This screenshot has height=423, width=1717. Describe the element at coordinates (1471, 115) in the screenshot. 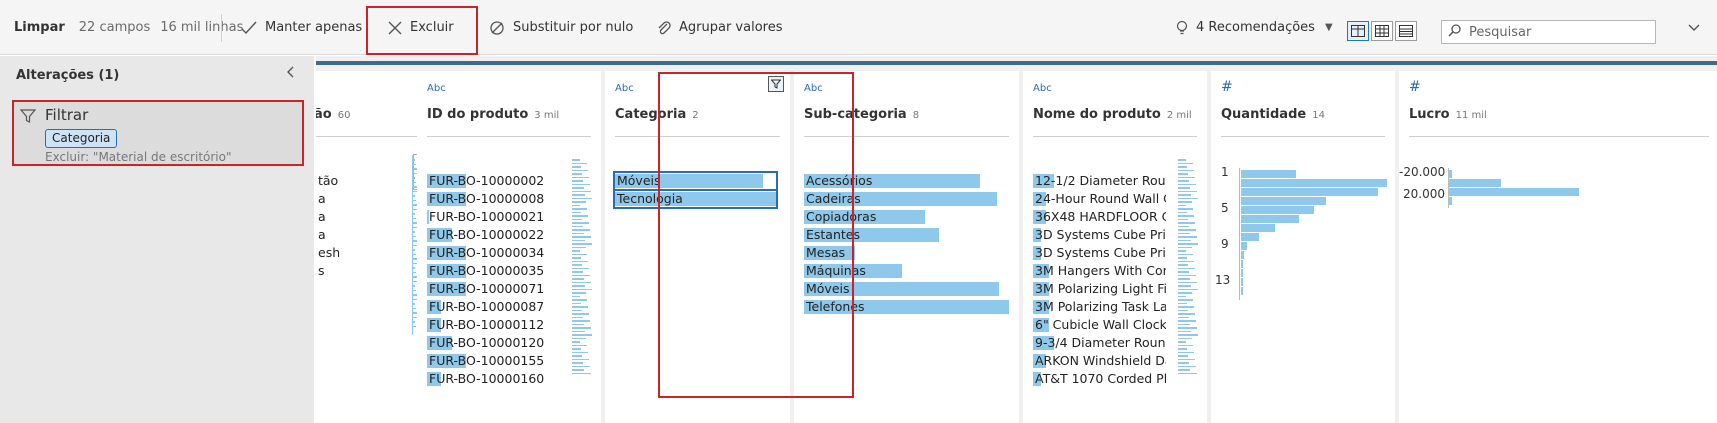

I see `distinct-count: 11 mil` at that location.